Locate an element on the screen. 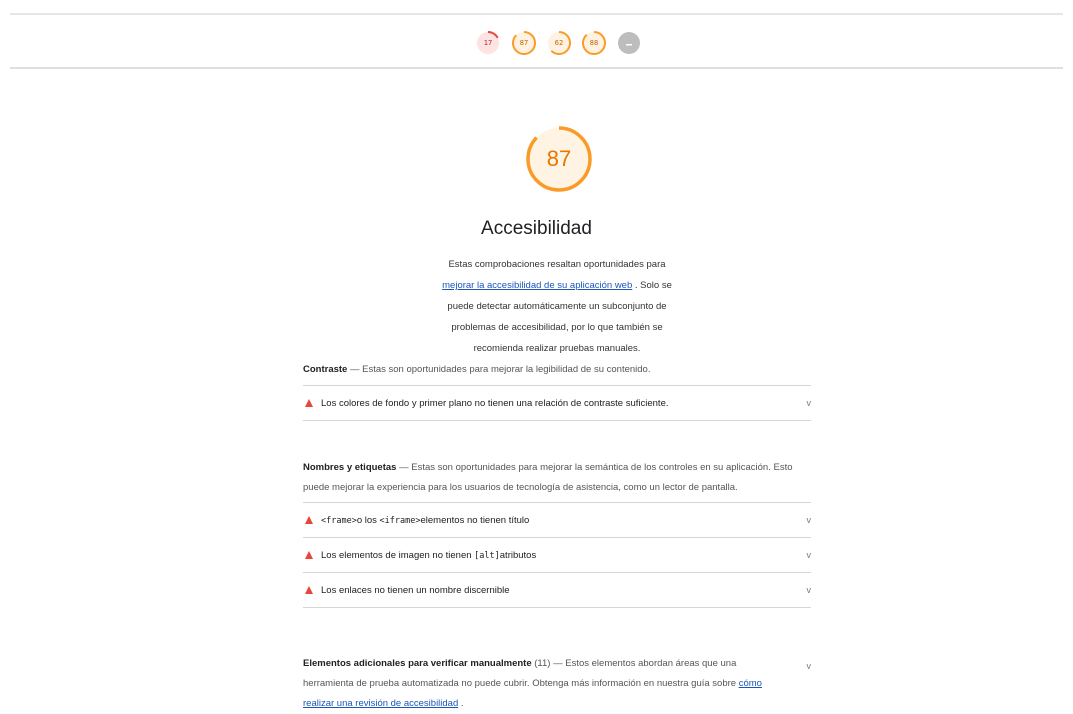  gauge-score: 62 is located at coordinates (559, 43).